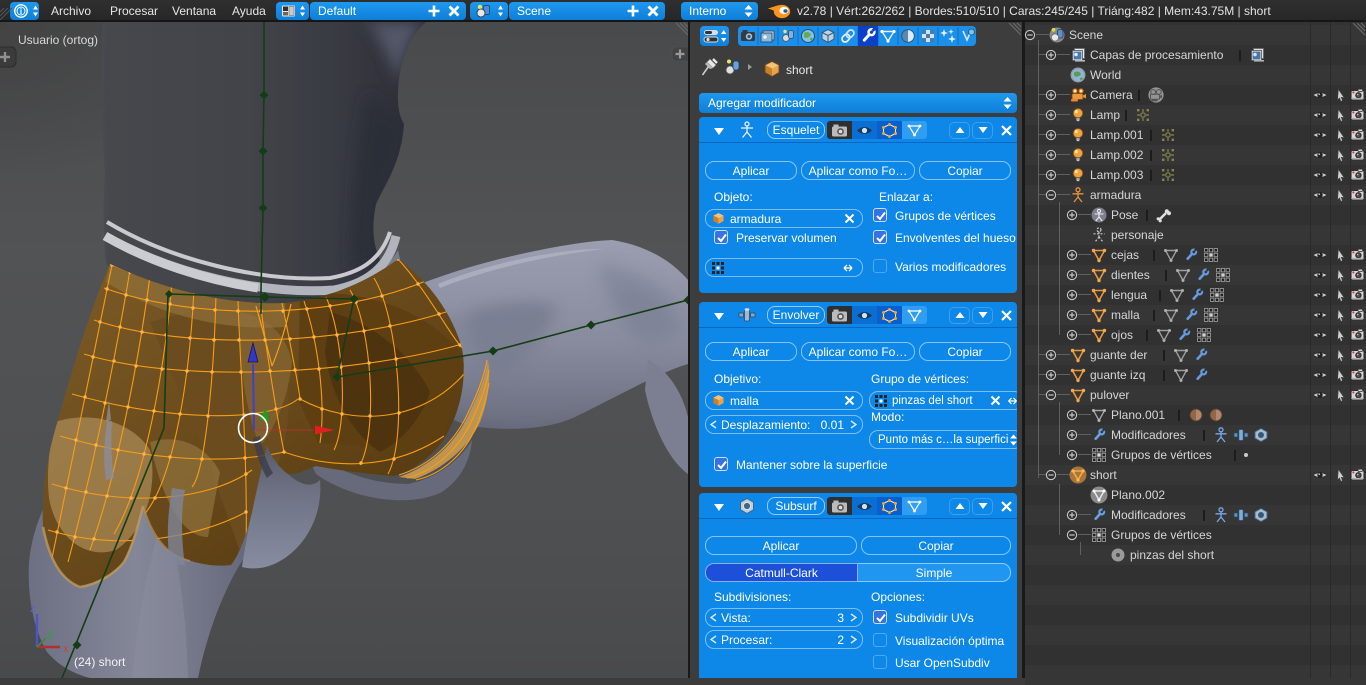  Describe the element at coordinates (51, 634) in the screenshot. I see `svg-text: y` at that location.